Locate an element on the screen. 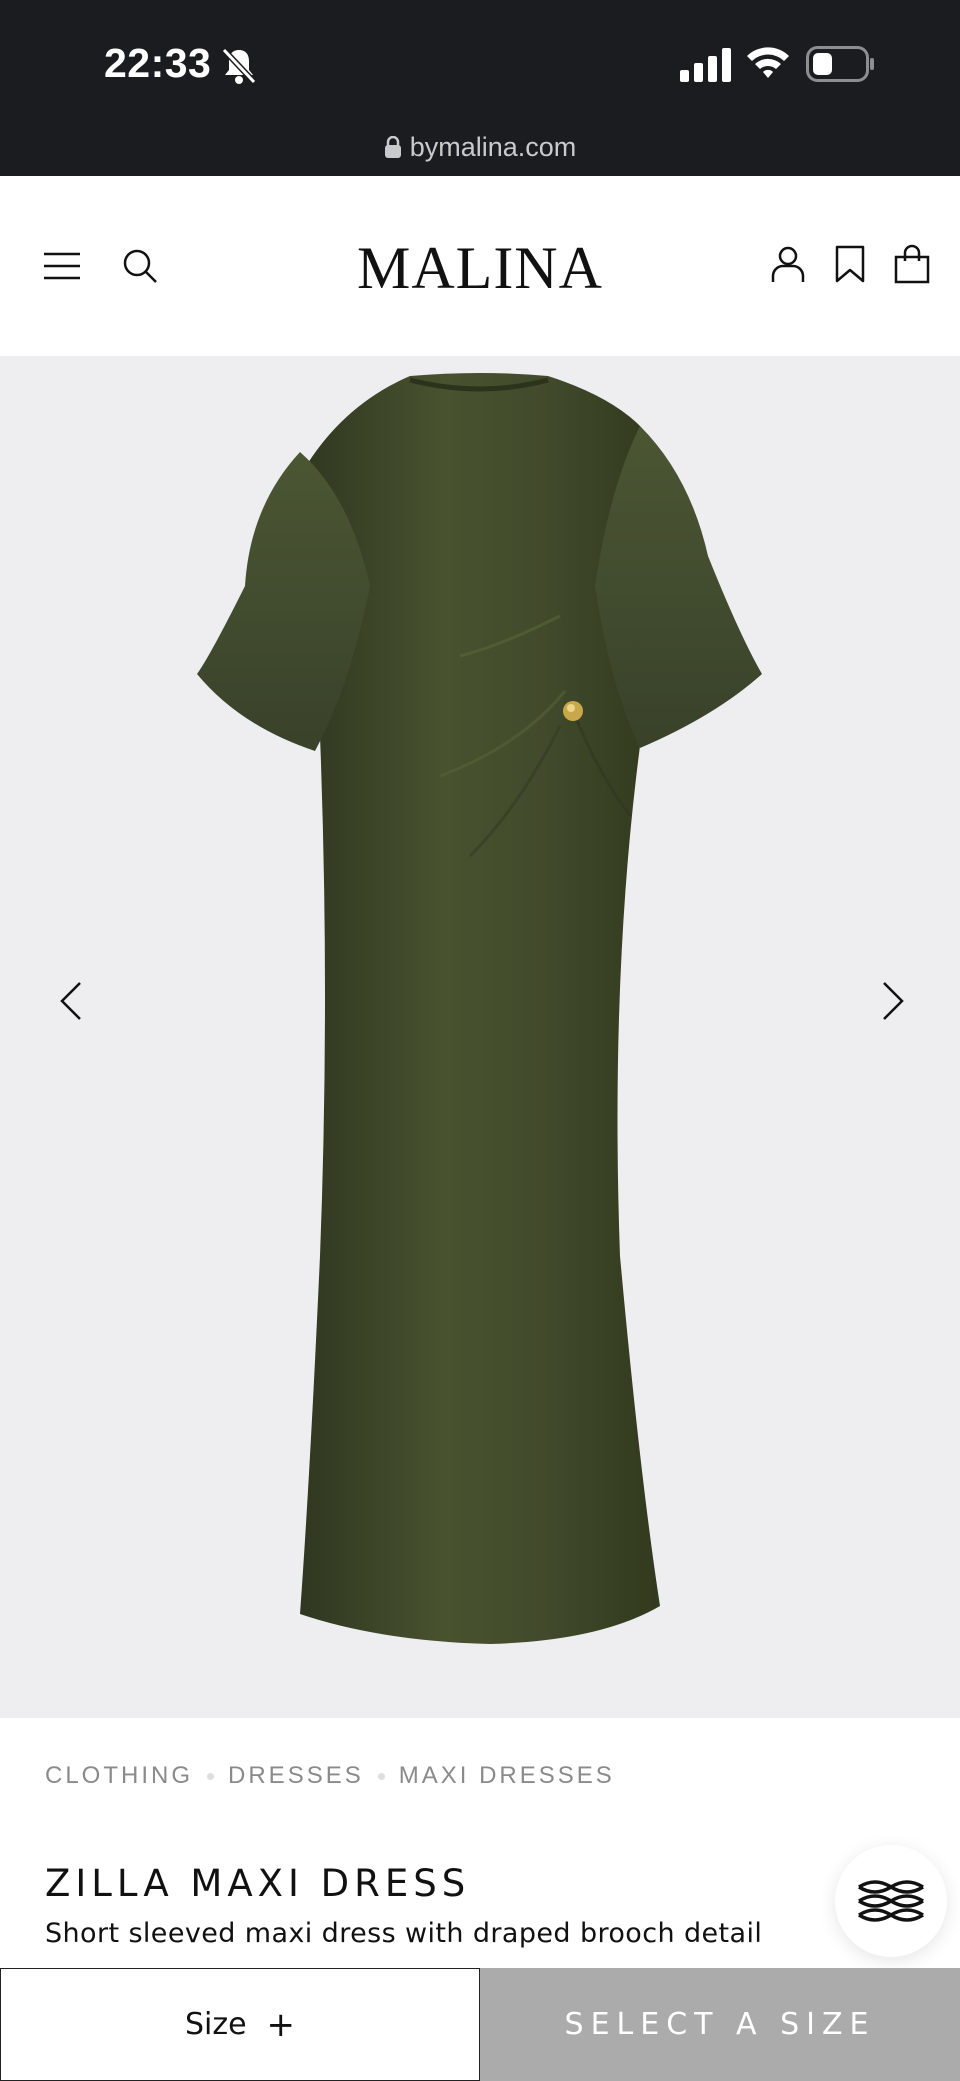 The height and width of the screenshot is (2081, 960). status-bar: 22:33 bymalina.com is located at coordinates (480, 88).